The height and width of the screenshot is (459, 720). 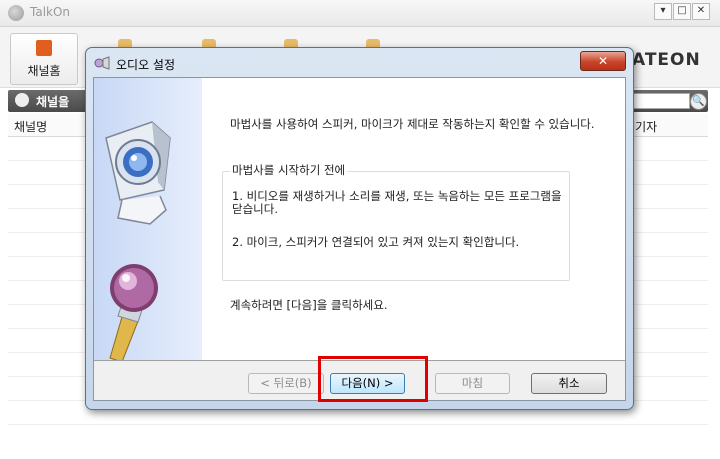 What do you see at coordinates (289, 170) in the screenshot?
I see `groupbox-title: 마법사를 시작하기 전에` at bounding box center [289, 170].